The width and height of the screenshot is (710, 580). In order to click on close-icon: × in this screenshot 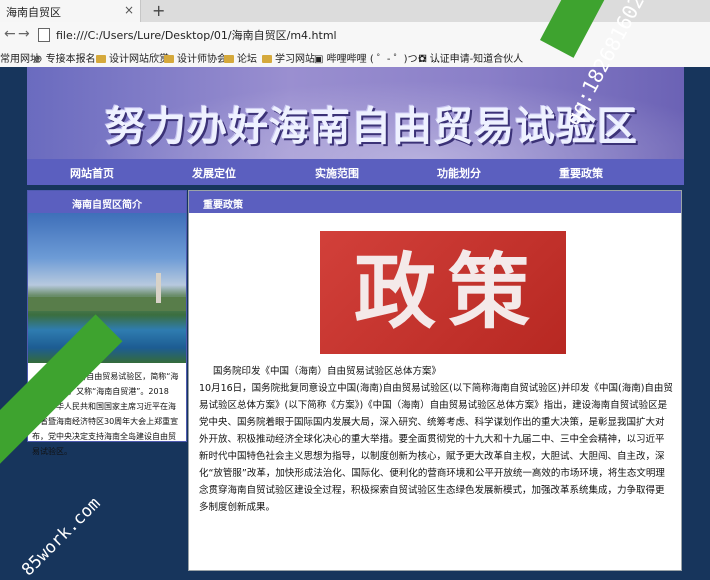, I will do `click(129, 10)`.